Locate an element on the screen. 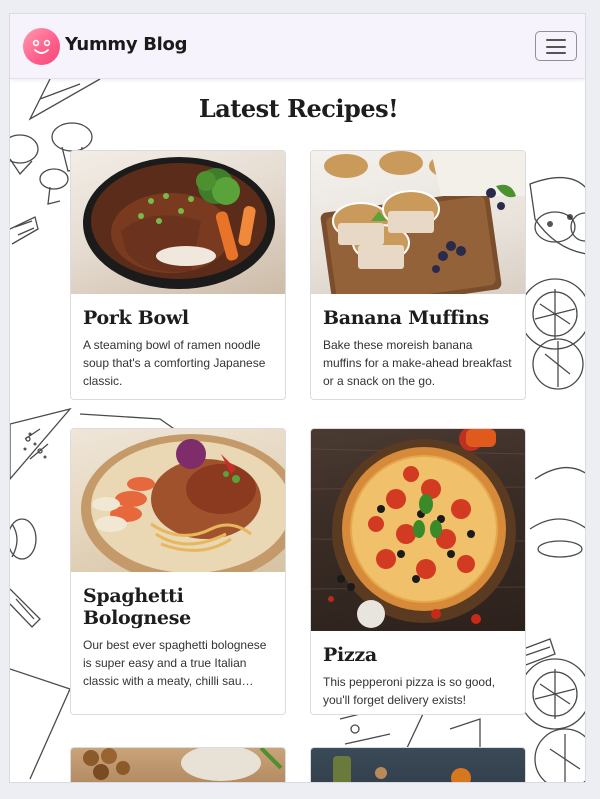 The image size is (600, 799). pork-bowl-photo is located at coordinates (178, 222).